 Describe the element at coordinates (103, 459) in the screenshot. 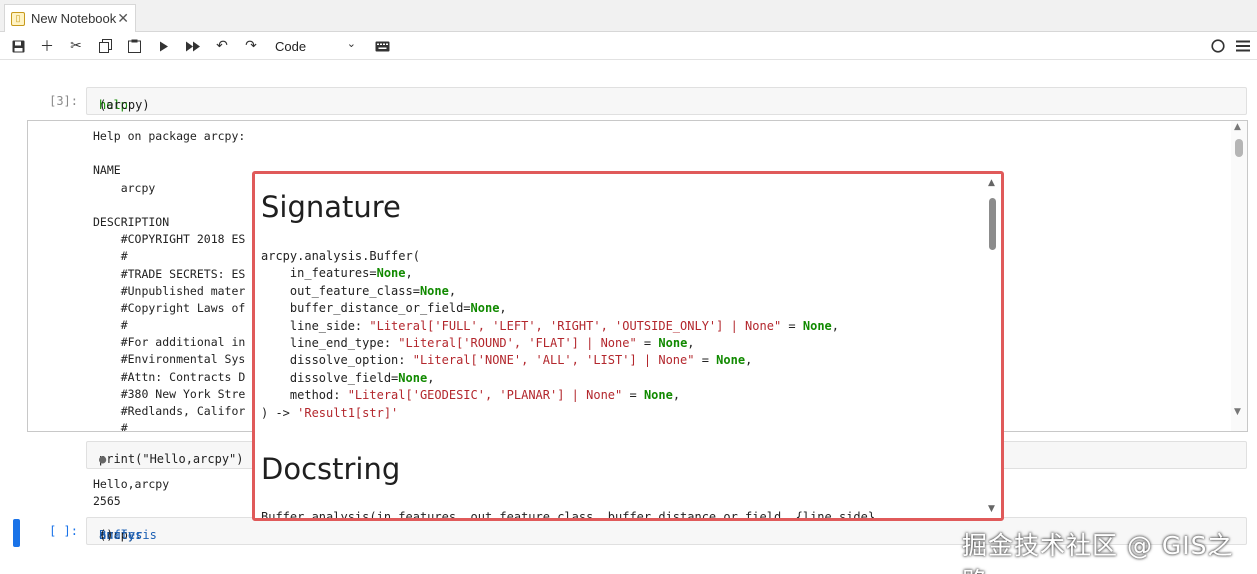

I see `cell-marker: ●` at that location.